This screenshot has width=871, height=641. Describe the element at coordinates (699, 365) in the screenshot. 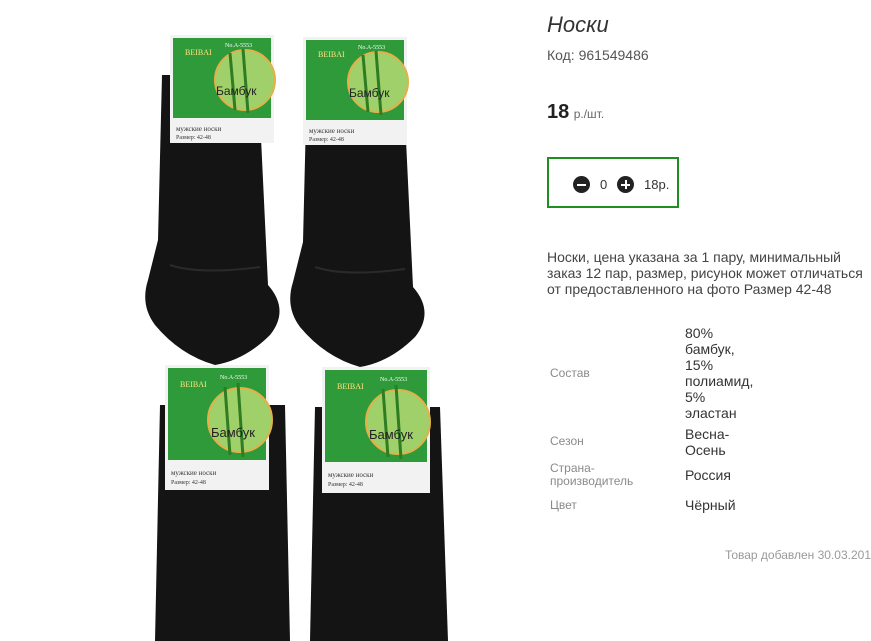

I see `composition-line: 15%` at that location.